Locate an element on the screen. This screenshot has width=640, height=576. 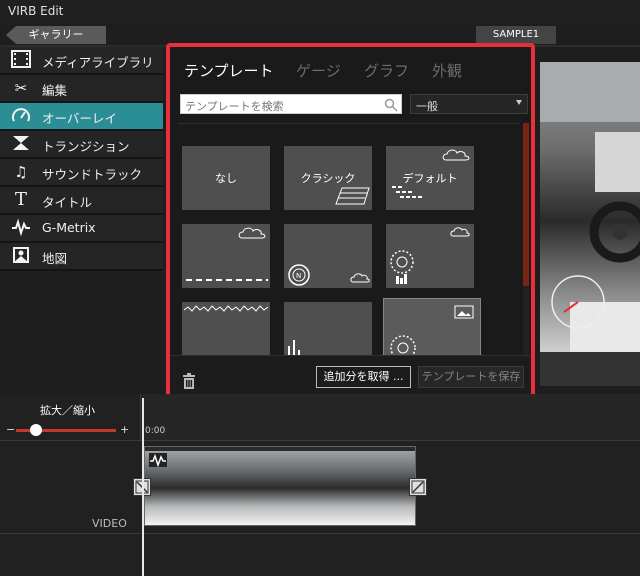
transition-icon is located at coordinates (21, 144).